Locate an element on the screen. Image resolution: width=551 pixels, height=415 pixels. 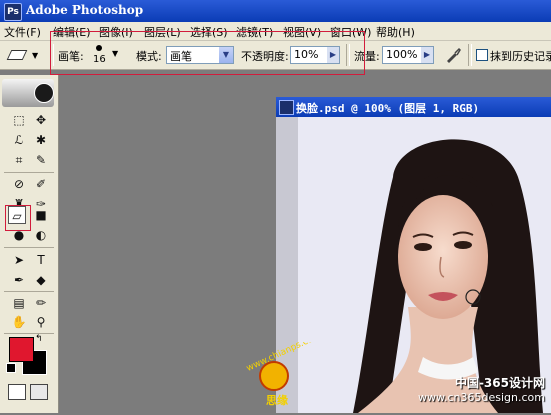
watermark-site-url: www.cn365design.com is located at coordinates (481, 397).